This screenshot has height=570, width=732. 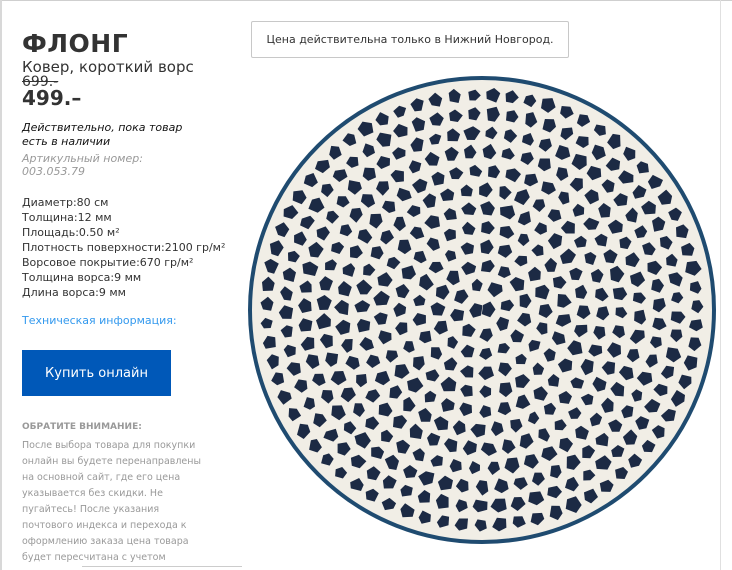 What do you see at coordinates (82, 165) in the screenshot?
I see `article-number: Артикульный номер: 003.053.79` at bounding box center [82, 165].